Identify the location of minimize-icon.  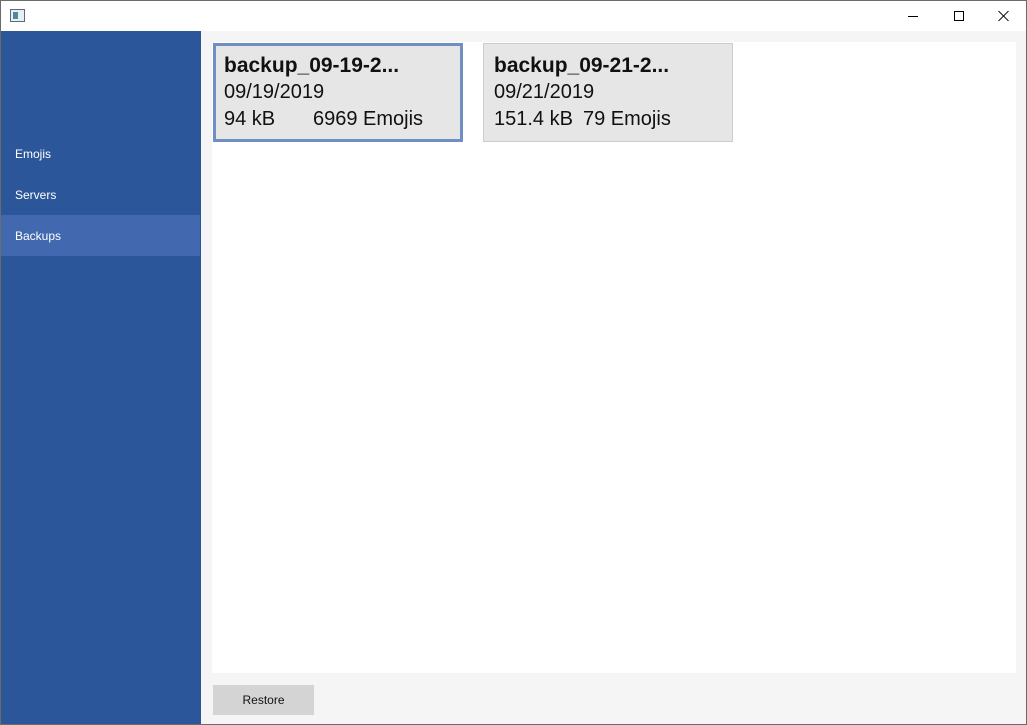
(913, 16).